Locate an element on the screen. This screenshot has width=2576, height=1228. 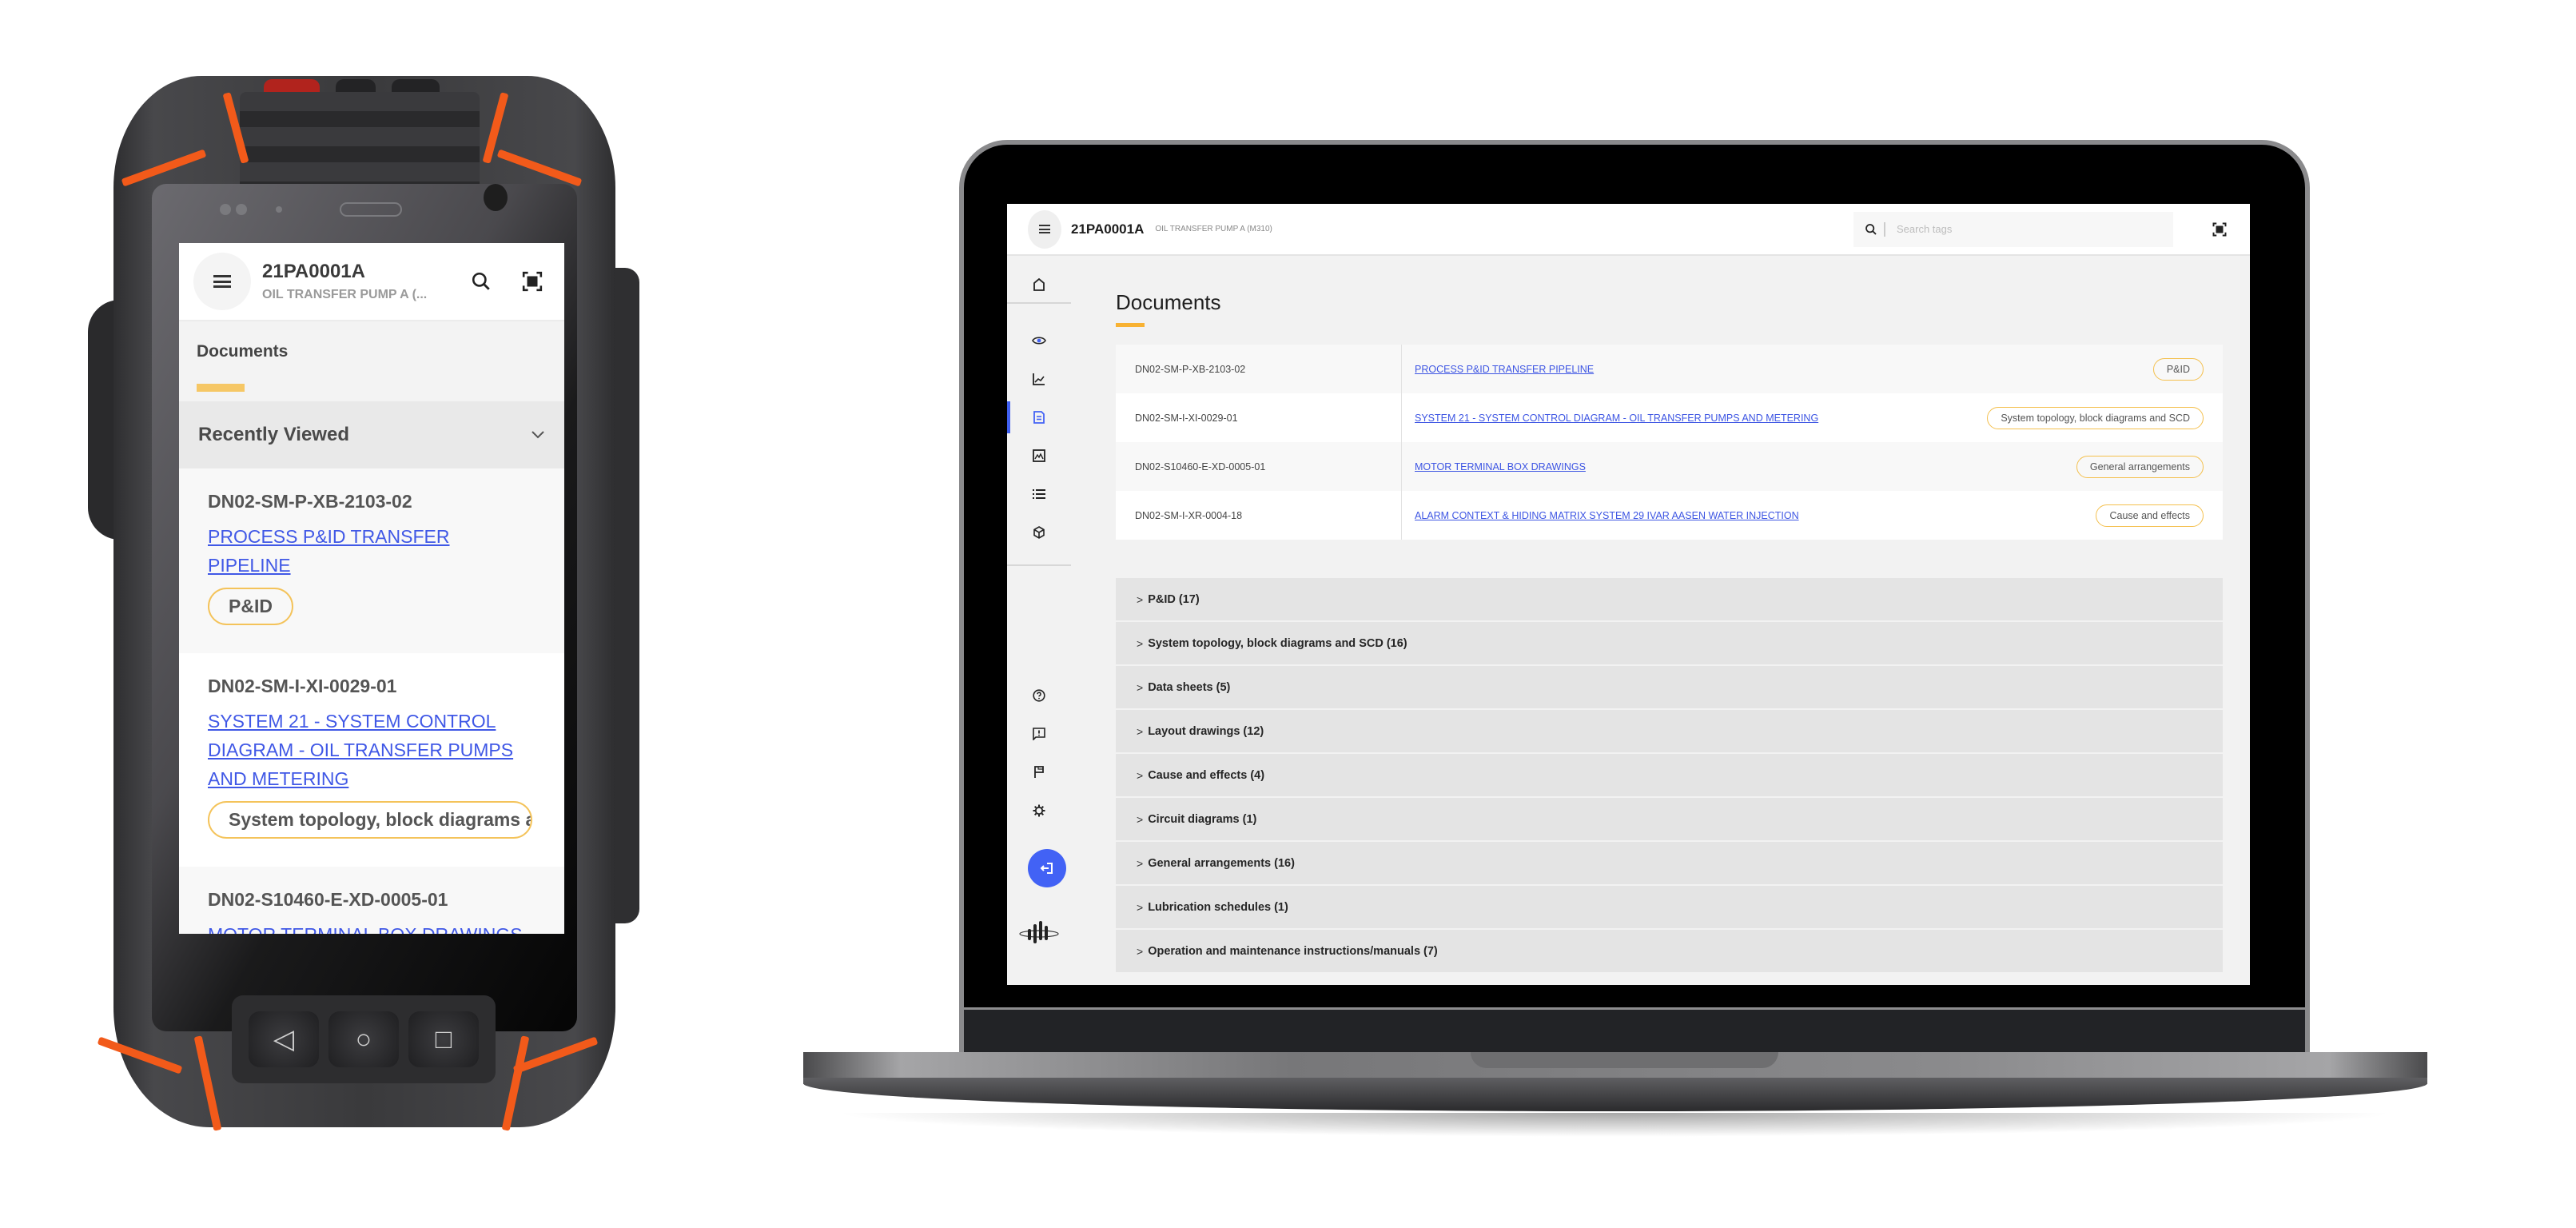
chevron-down-icon is located at coordinates (538, 435).